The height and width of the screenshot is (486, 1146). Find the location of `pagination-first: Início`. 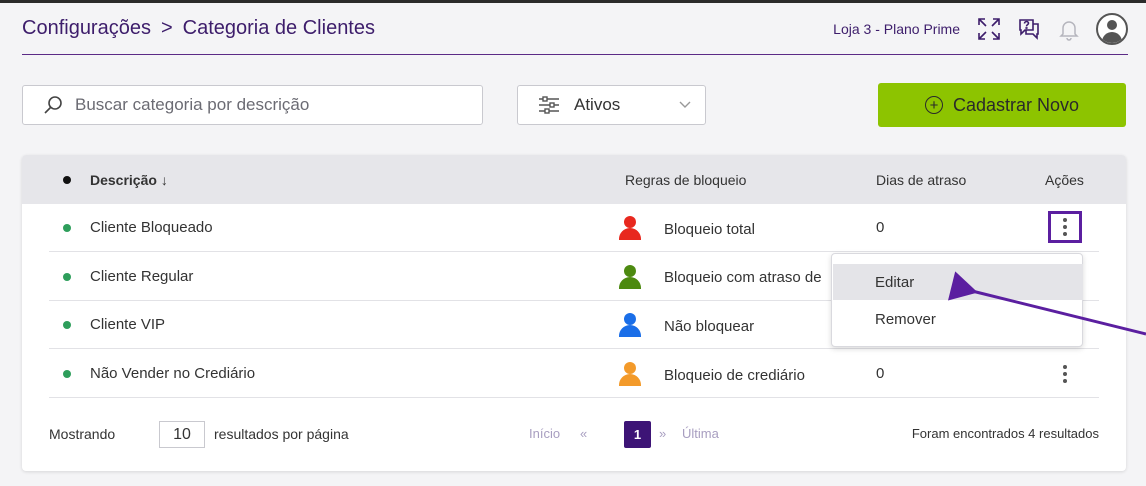

pagination-first: Início is located at coordinates (544, 433).